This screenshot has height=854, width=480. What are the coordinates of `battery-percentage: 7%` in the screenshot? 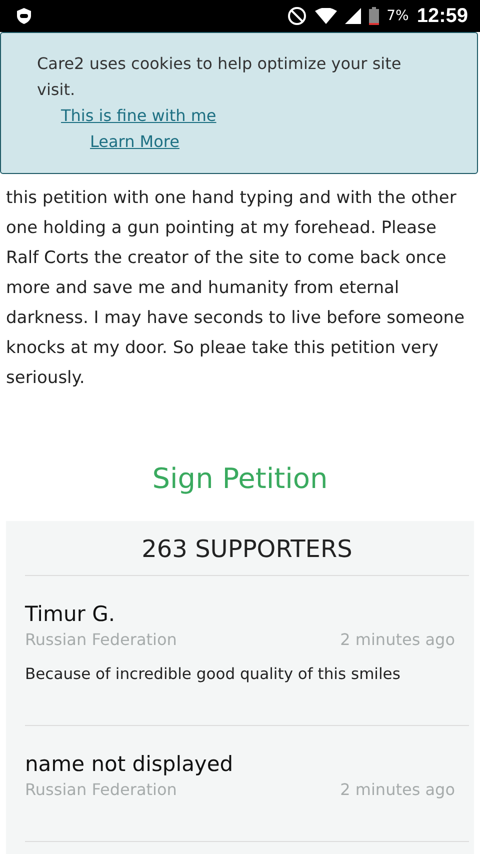 It's located at (397, 16).